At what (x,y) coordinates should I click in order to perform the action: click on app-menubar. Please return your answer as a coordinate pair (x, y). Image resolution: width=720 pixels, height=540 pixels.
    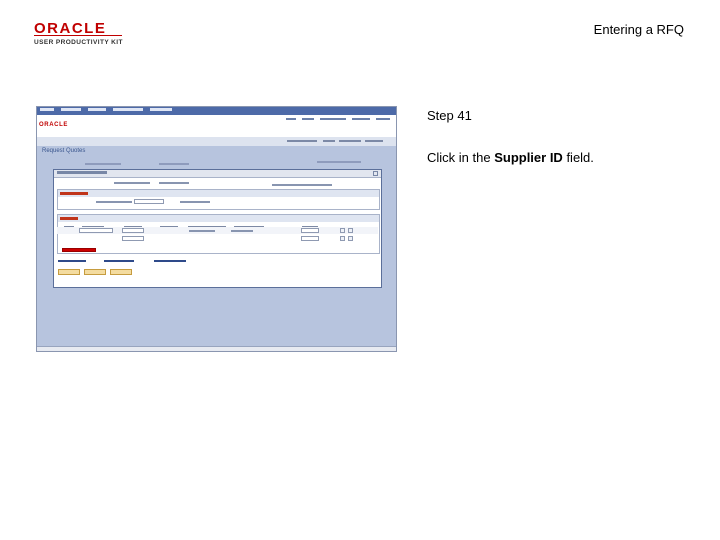
    Looking at the image, I should click on (216, 111).